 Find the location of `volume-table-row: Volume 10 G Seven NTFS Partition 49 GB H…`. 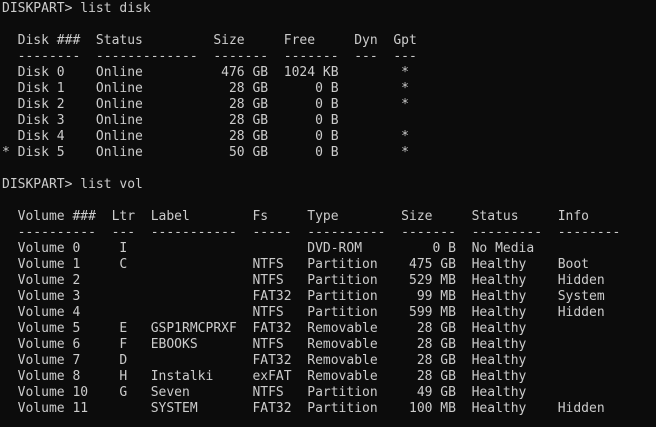

volume-table-row: Volume 10 G Seven NTFS Partition 49 GB H… is located at coordinates (264, 392).